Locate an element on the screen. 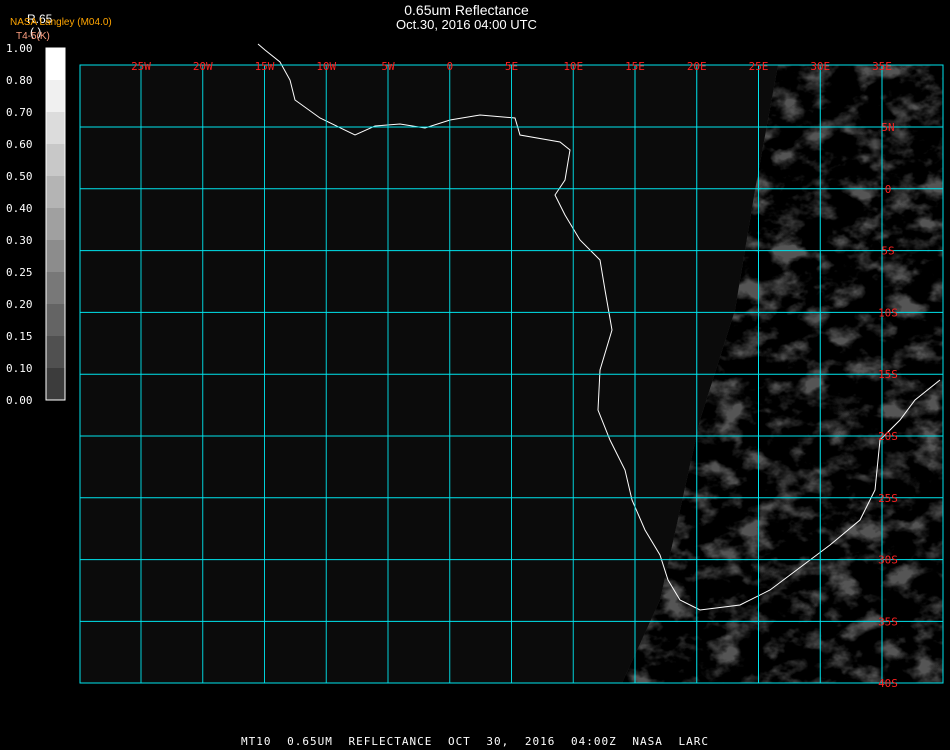 The image size is (950, 750). latitude-label: 5N is located at coordinates (887, 127).